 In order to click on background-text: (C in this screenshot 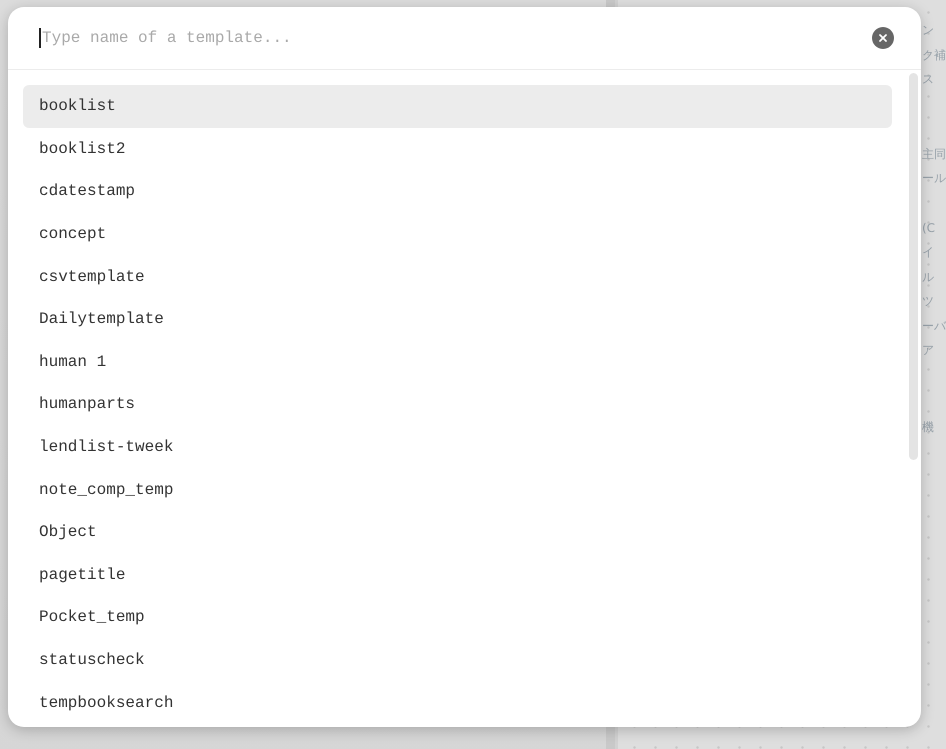, I will do `click(929, 228)`.